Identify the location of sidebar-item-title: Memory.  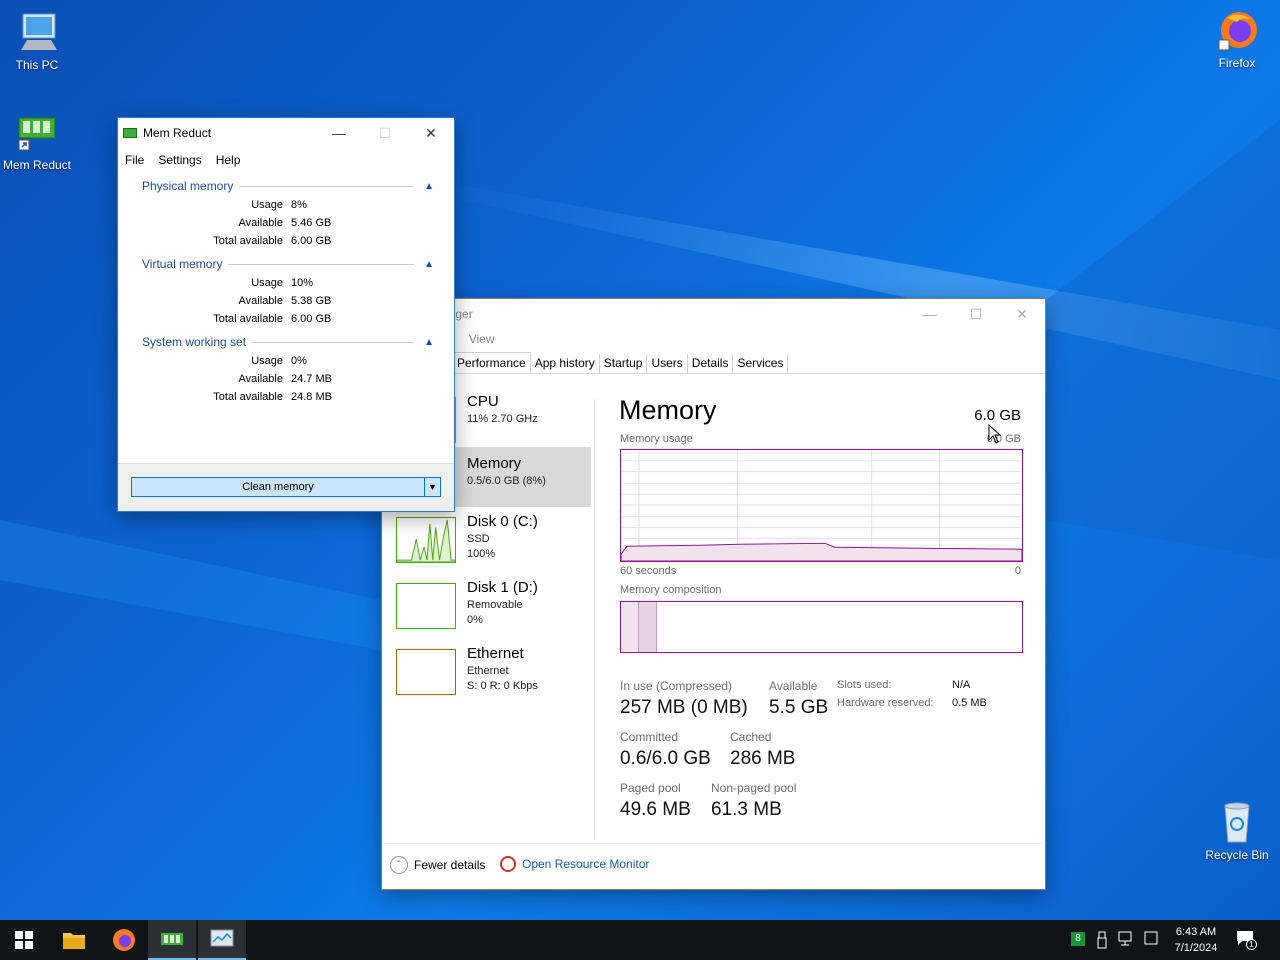
(494, 463).